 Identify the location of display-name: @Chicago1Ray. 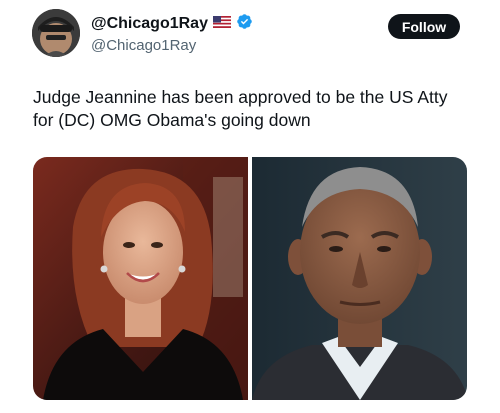
(149, 24).